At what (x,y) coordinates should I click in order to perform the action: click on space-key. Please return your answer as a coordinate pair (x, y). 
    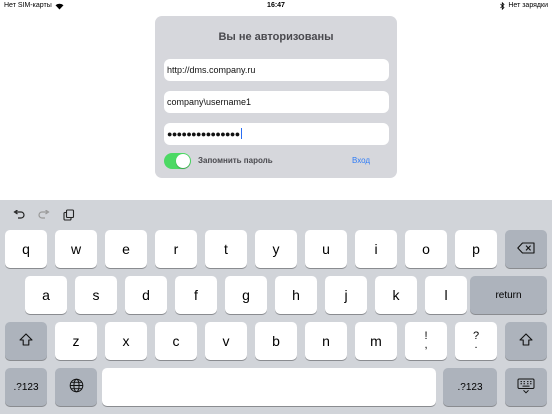
    Looking at the image, I should click on (269, 387).